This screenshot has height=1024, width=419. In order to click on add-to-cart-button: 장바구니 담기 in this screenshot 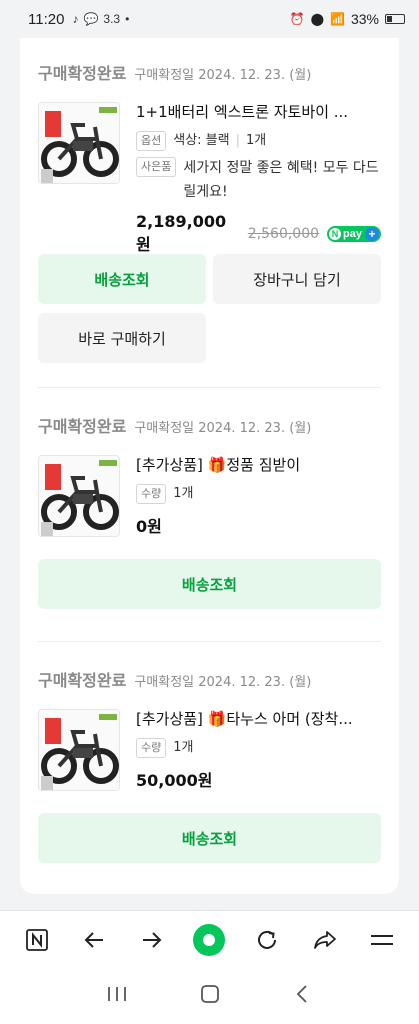, I will do `click(297, 279)`.